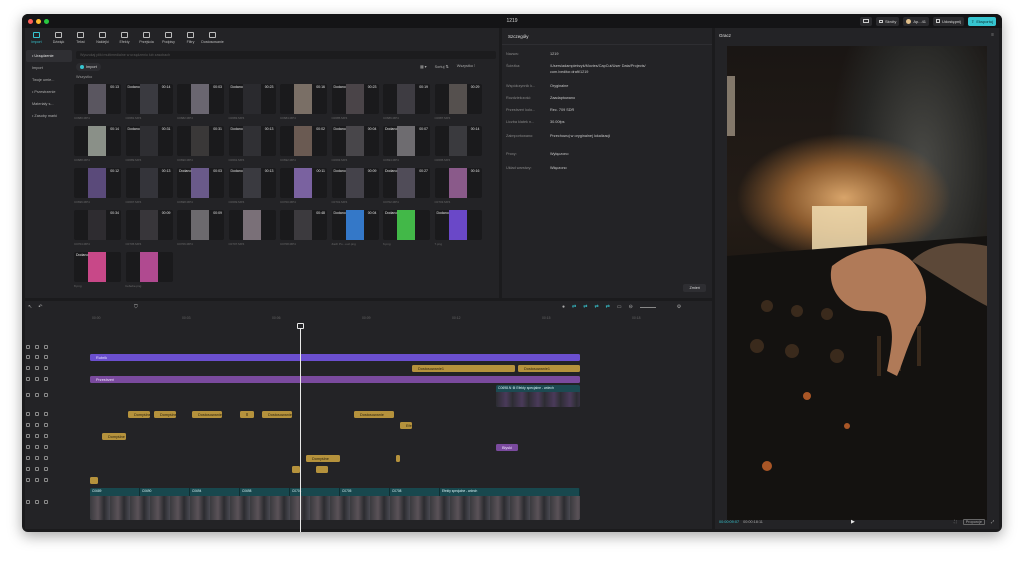 The image size is (1024, 563). I want to click on sidebar-item: Import, so click(49, 68).